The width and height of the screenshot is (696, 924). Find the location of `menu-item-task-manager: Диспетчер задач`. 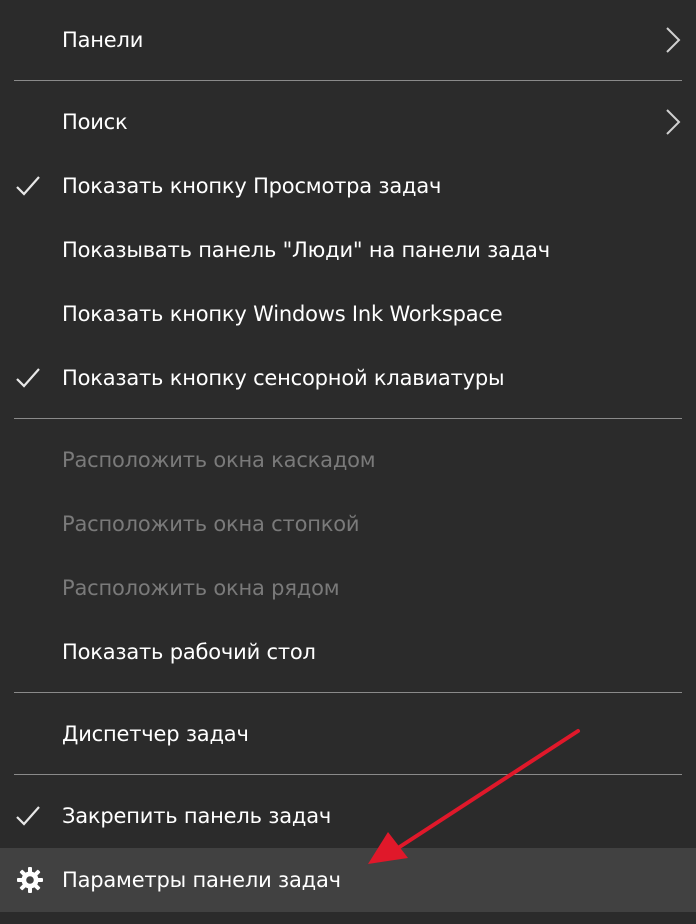

menu-item-task-manager: Диспетчер задач is located at coordinates (348, 734).